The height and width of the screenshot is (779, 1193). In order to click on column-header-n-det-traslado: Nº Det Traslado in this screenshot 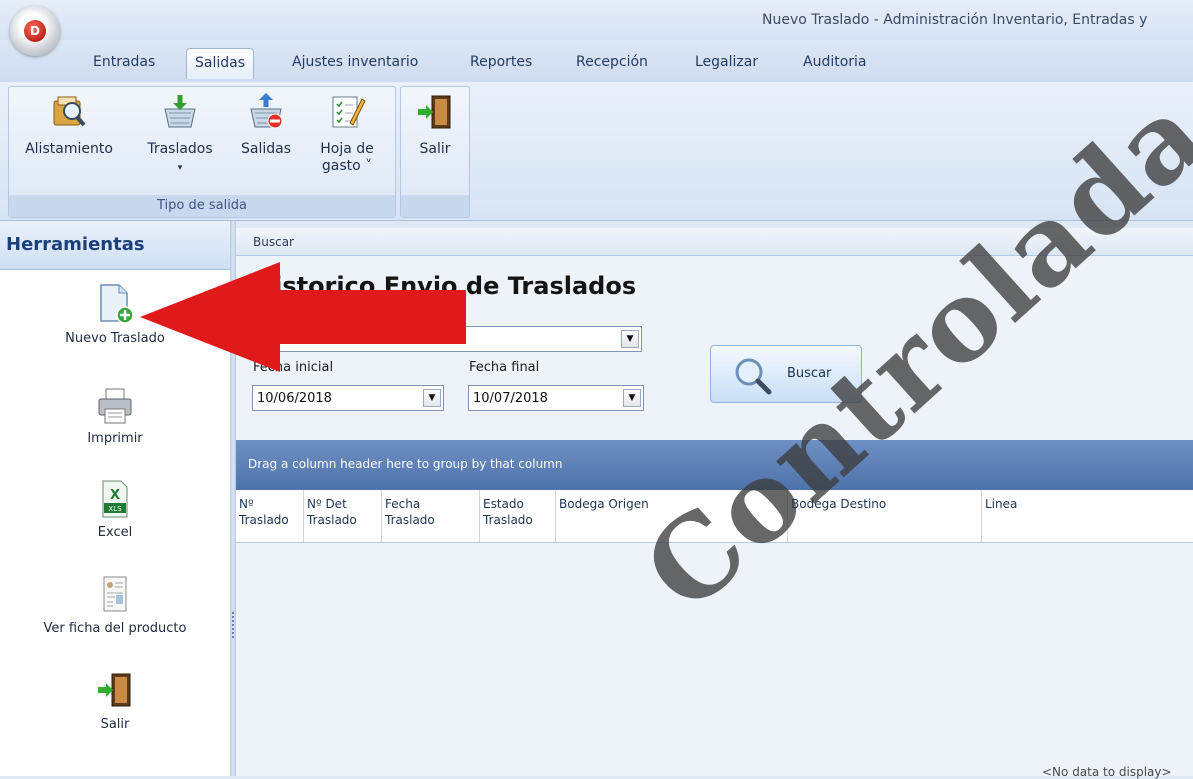, I will do `click(343, 516)`.